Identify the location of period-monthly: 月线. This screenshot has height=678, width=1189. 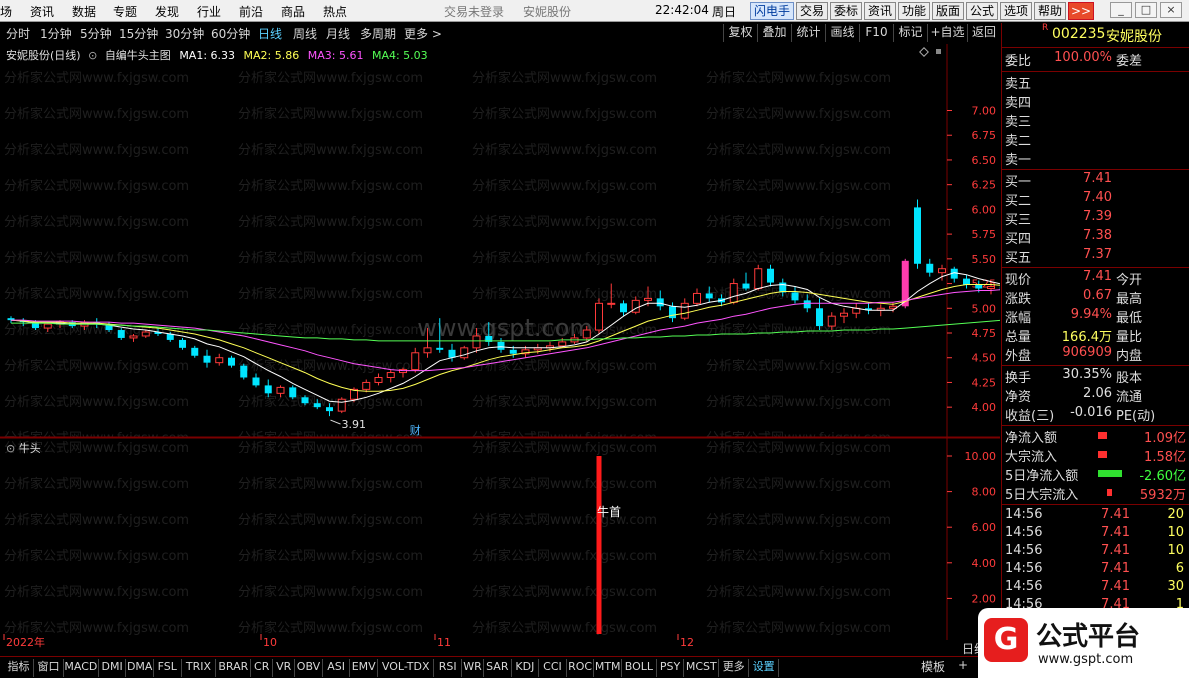
(338, 33).